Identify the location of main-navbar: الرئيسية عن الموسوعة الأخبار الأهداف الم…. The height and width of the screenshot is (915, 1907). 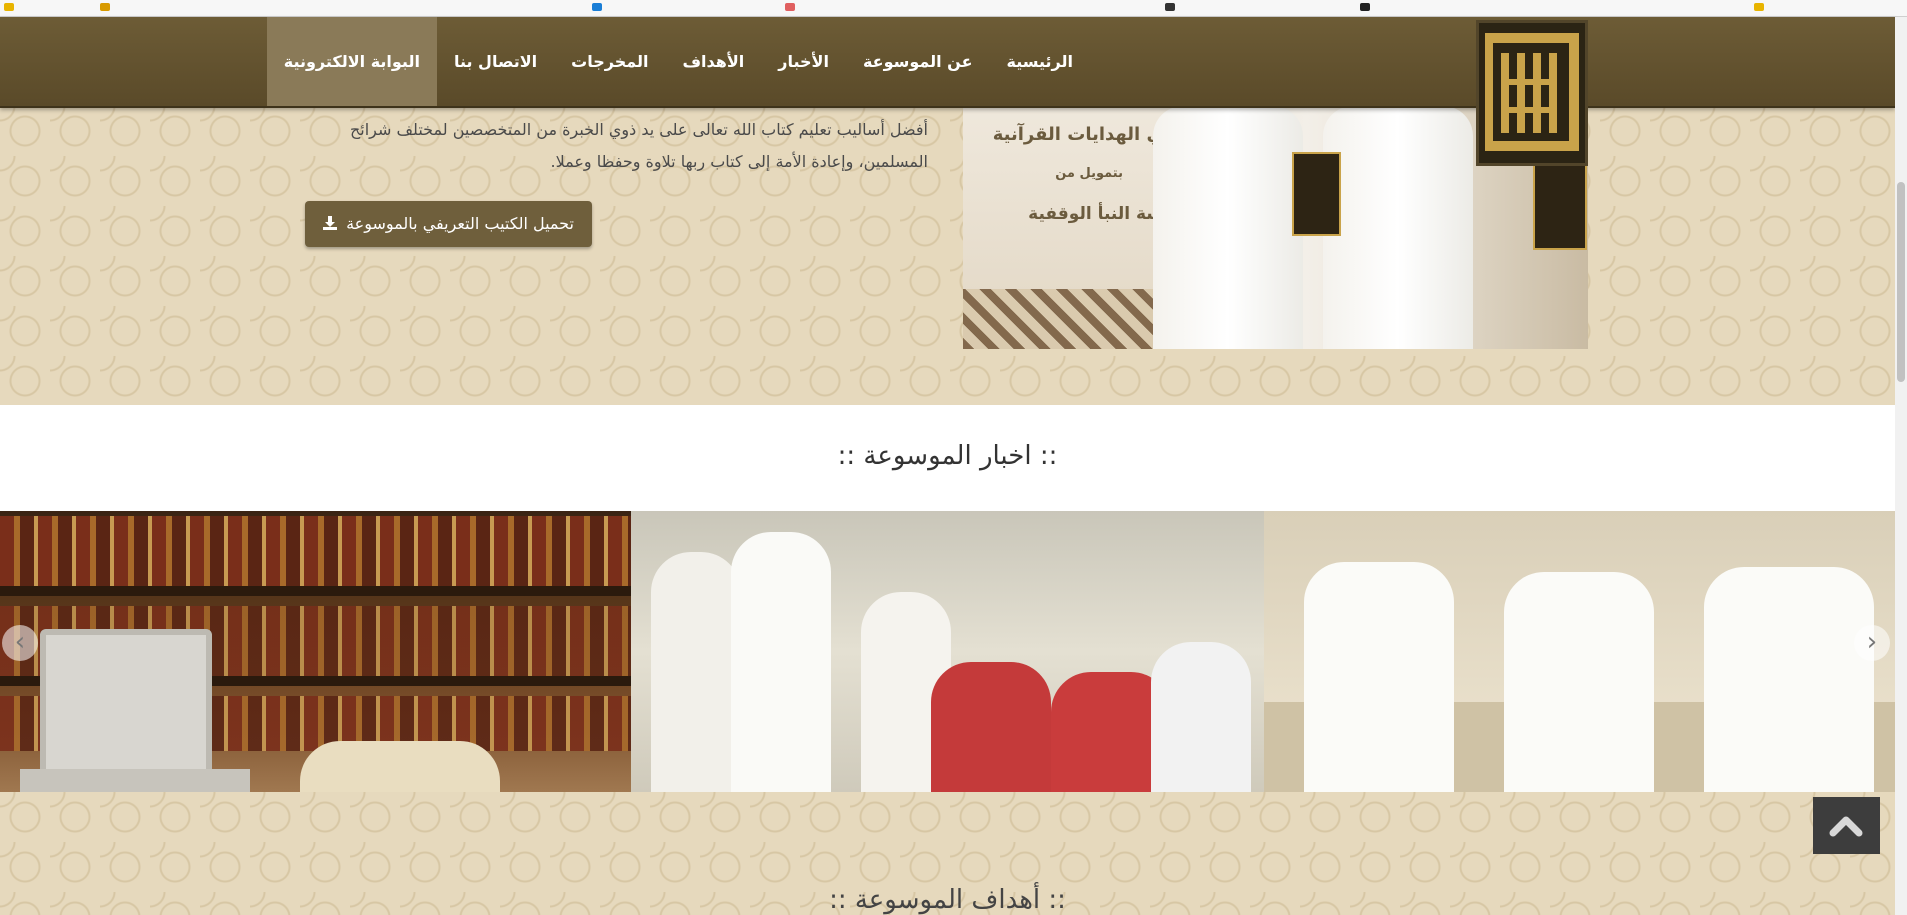
(947, 62).